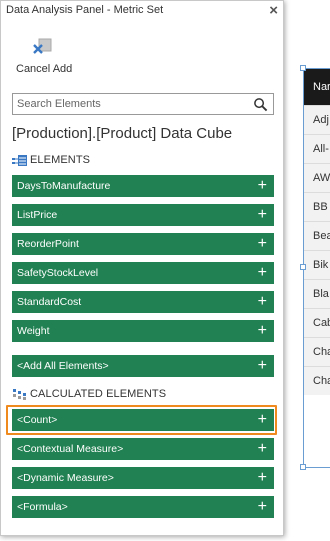  Describe the element at coordinates (143, 302) in the screenshot. I see `element-item-standard-cost: StandardCost +` at that location.